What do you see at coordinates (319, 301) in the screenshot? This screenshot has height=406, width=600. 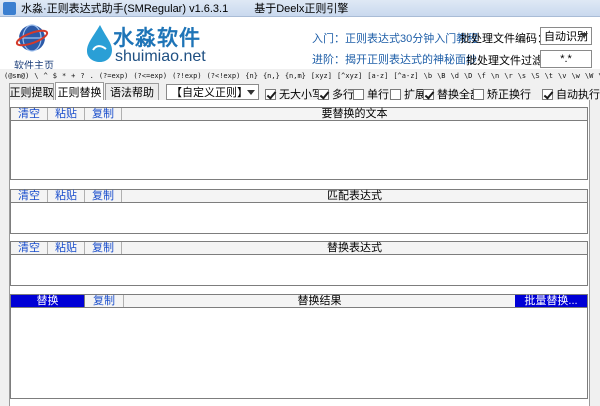 I see `panel-title: 替换结果` at bounding box center [319, 301].